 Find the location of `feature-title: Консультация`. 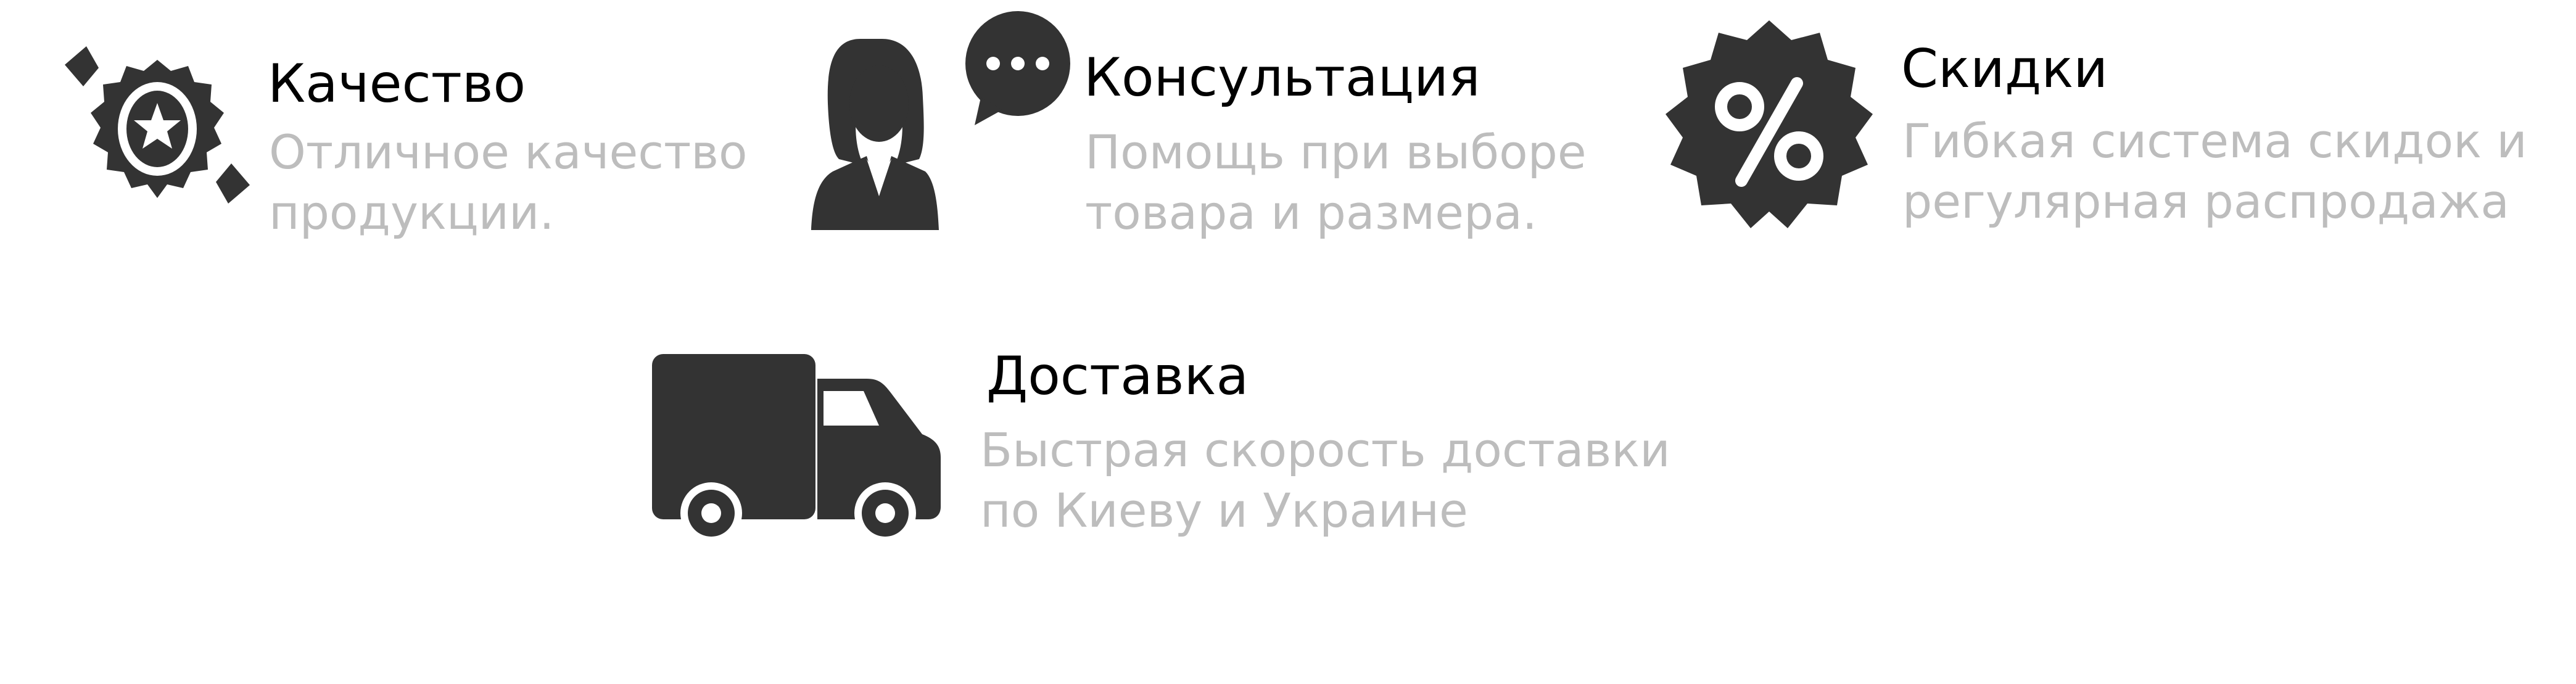

feature-title: Консультация is located at coordinates (1282, 78).